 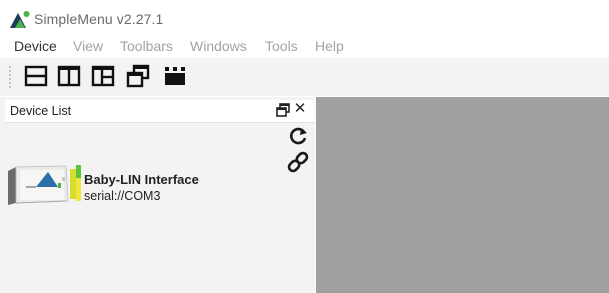 What do you see at coordinates (10, 78) in the screenshot?
I see `toolbar-grip` at bounding box center [10, 78].